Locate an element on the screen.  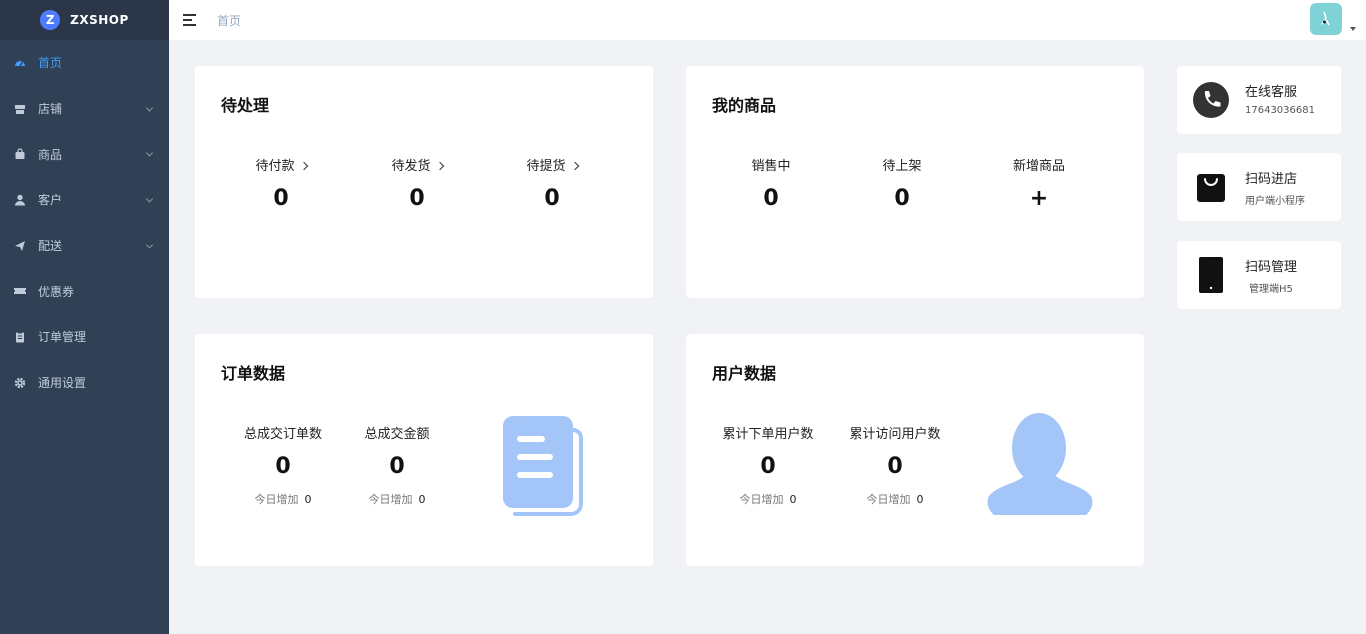
users-data-card: 用户数据 累计下单用户数 0 今日增加 0 累计访问用户数 0 今日增加 0 is located at coordinates (915, 450).